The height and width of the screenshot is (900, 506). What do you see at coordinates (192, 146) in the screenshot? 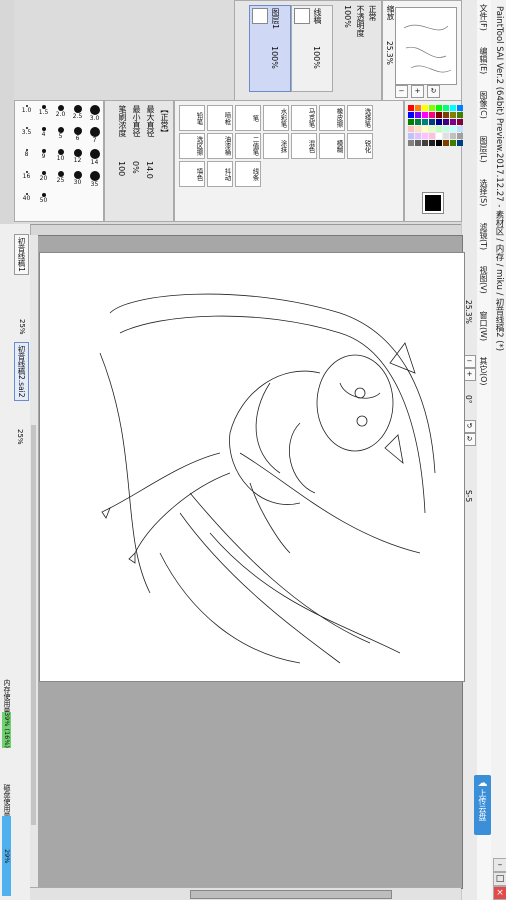
I see `tool-item: 选区擦` at bounding box center [192, 146].